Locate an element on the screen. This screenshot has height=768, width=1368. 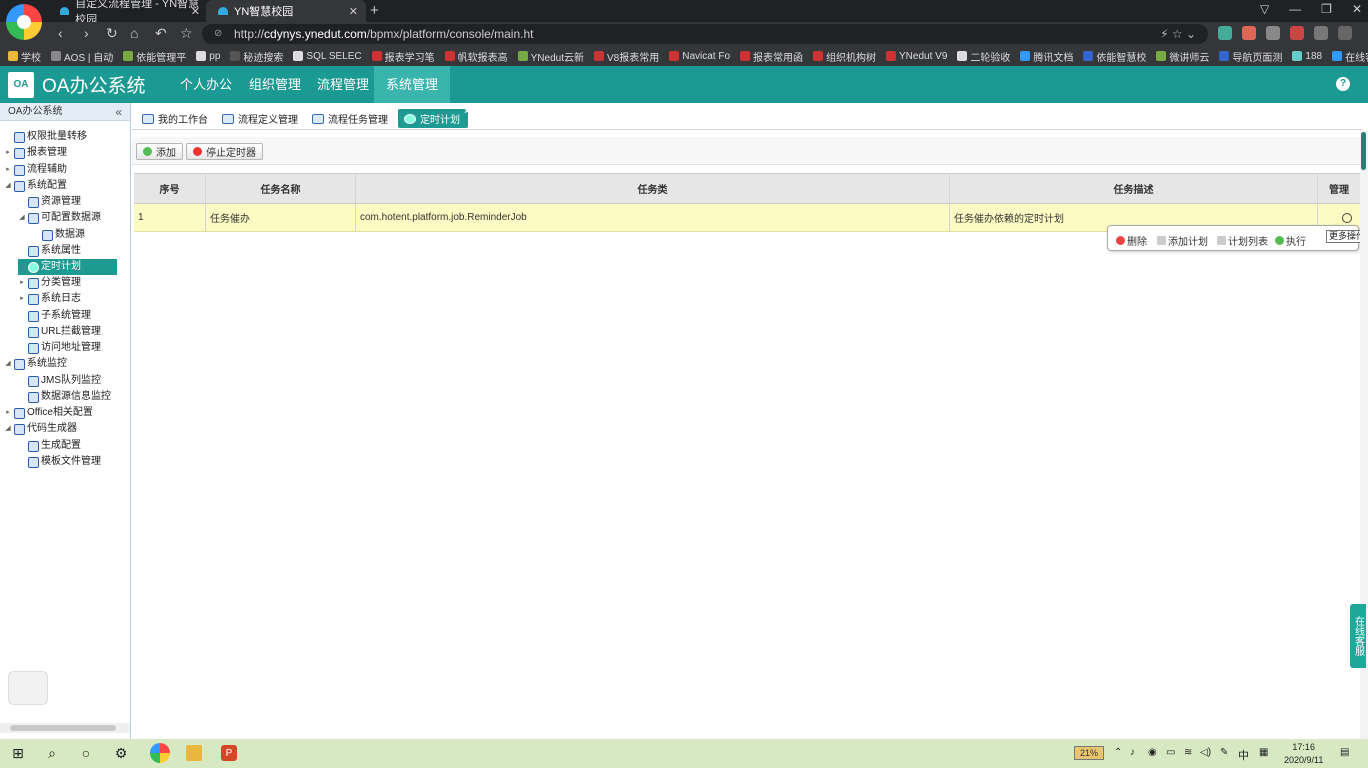
nav-process-management: 流程管理 is located at coordinates (343, 84).